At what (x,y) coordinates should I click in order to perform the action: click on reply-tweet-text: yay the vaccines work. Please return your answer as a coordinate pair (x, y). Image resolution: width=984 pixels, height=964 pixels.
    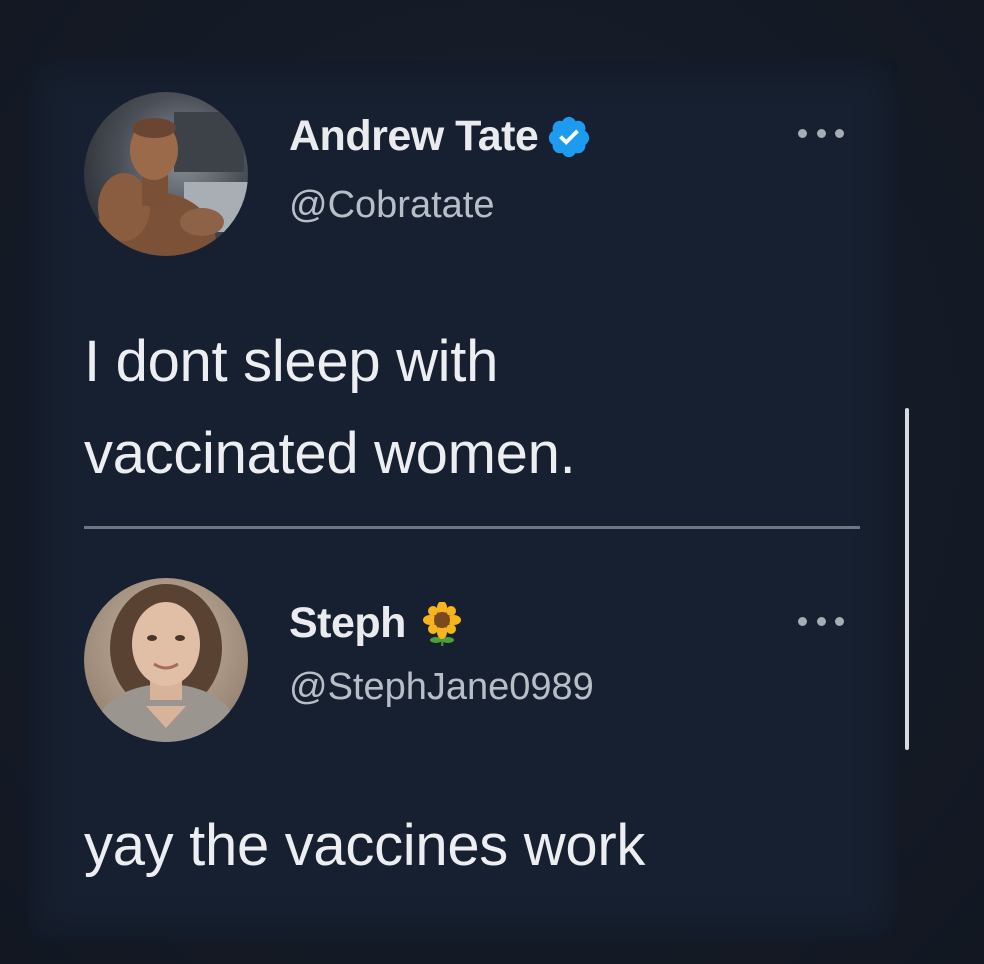
    Looking at the image, I should click on (365, 845).